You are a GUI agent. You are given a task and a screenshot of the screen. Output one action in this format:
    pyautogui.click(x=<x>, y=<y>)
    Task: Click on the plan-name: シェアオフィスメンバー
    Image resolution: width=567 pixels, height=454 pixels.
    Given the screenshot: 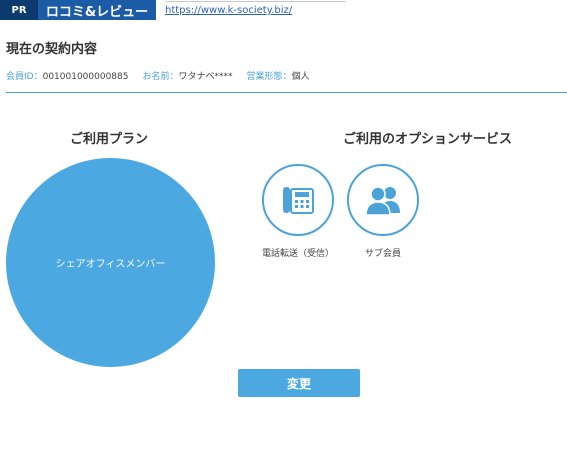 What is the action you would take?
    pyautogui.click(x=110, y=264)
    